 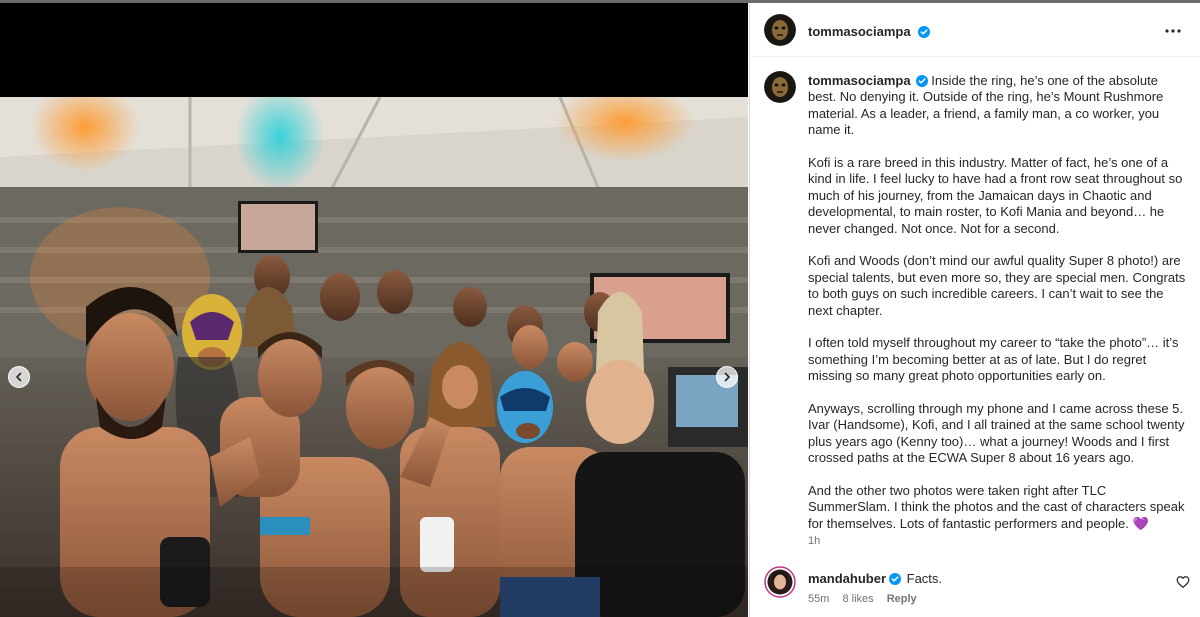 I want to click on more-options-icon, so click(x=1173, y=31).